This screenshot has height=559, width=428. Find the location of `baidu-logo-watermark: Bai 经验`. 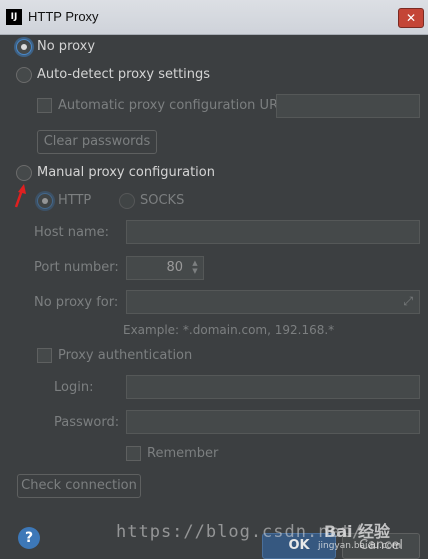

baidu-logo-watermark: Bai 经验 is located at coordinates (357, 531).